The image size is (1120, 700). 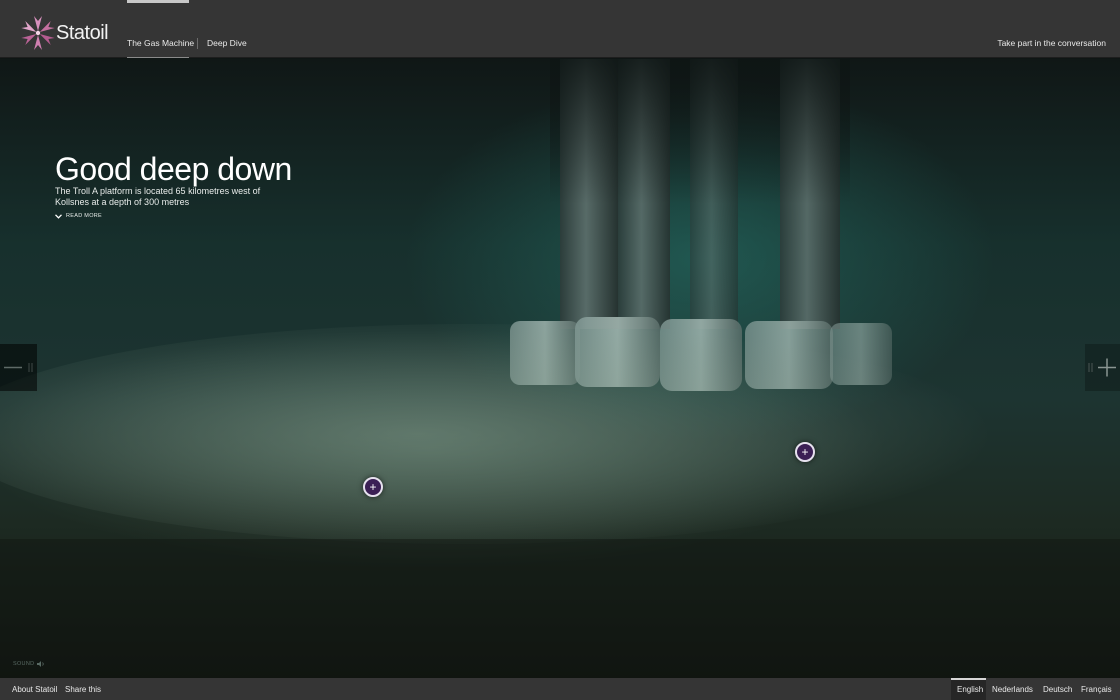 What do you see at coordinates (227, 43) in the screenshot?
I see `nav-item-deep-dive: Deep Dive` at bounding box center [227, 43].